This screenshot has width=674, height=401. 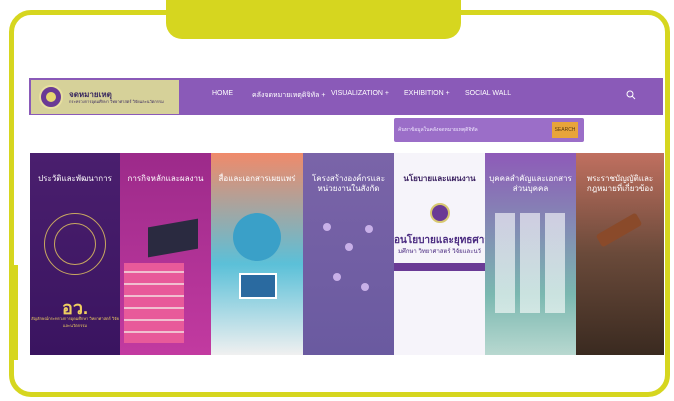 I want to click on nav-visualization: VISUALIZATION +, so click(x=360, y=93).